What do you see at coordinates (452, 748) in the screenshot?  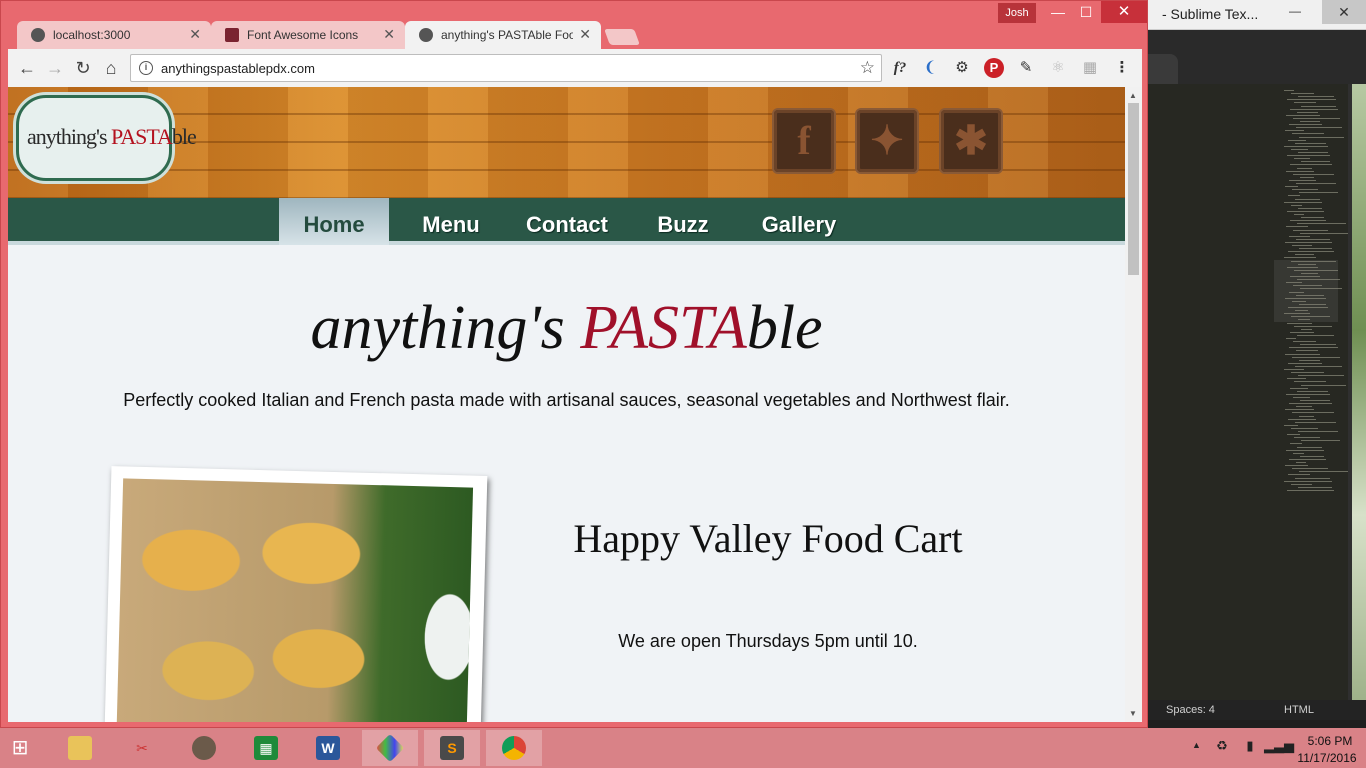 I see `sublime-text-icon: S` at bounding box center [452, 748].